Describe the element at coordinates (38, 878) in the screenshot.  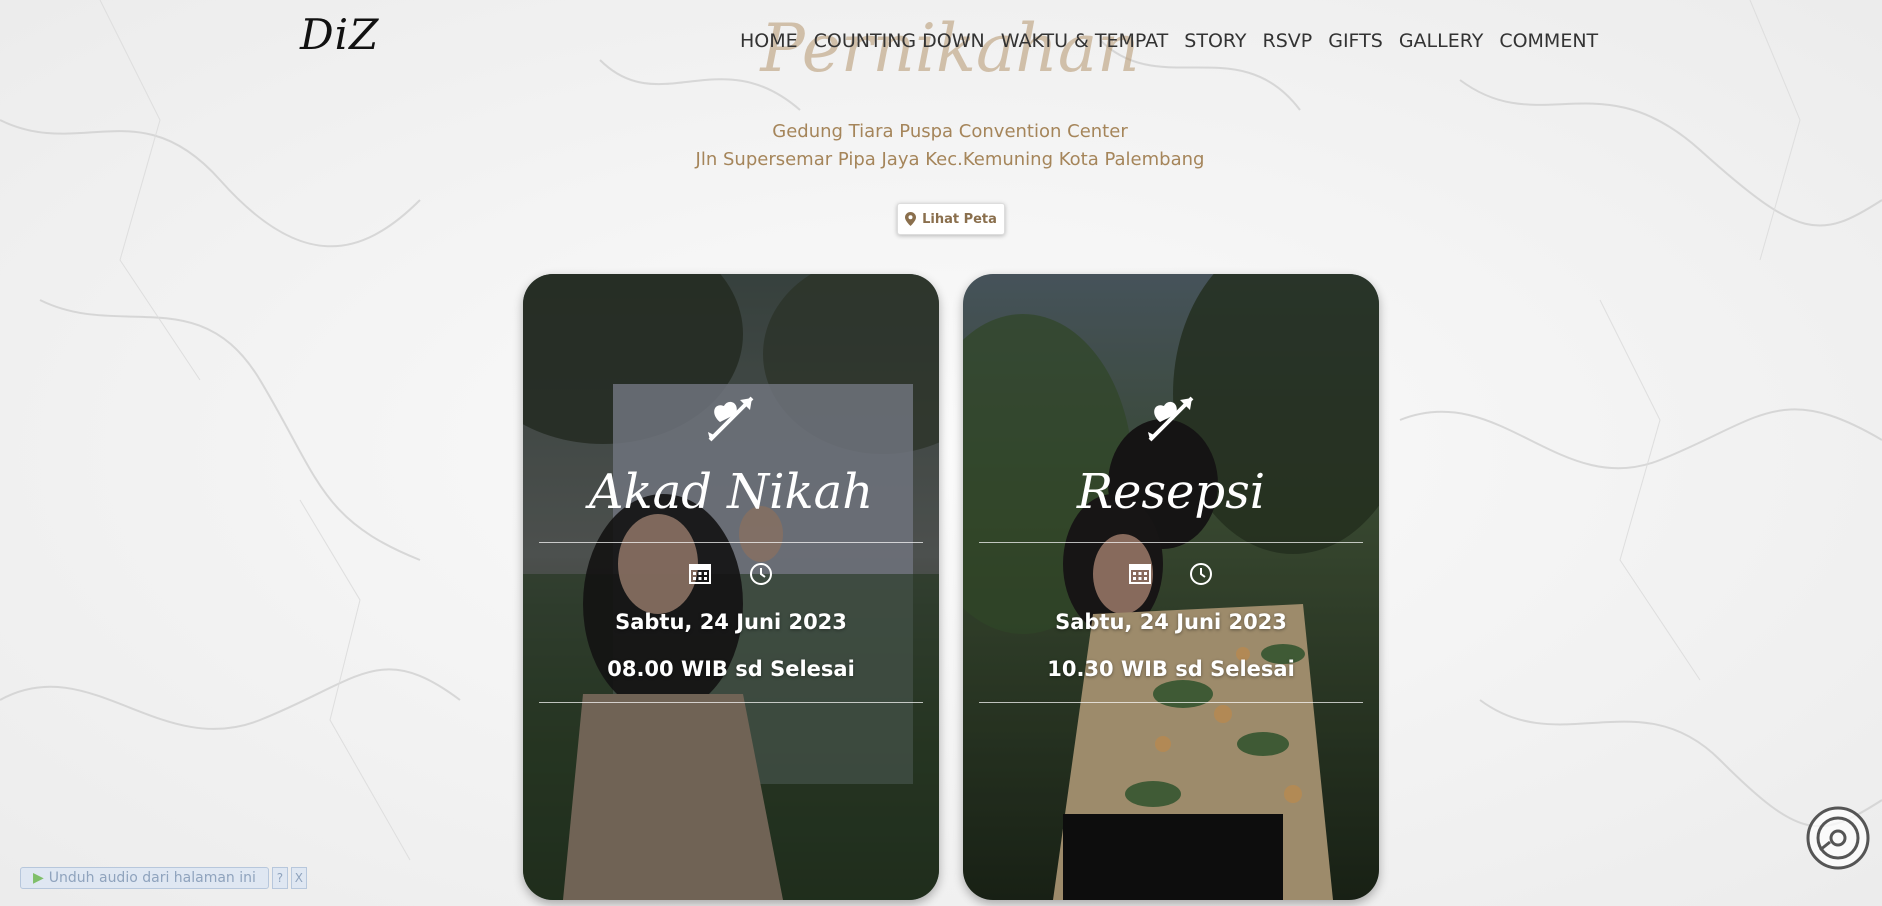
I see `play-icon: ▶` at that location.